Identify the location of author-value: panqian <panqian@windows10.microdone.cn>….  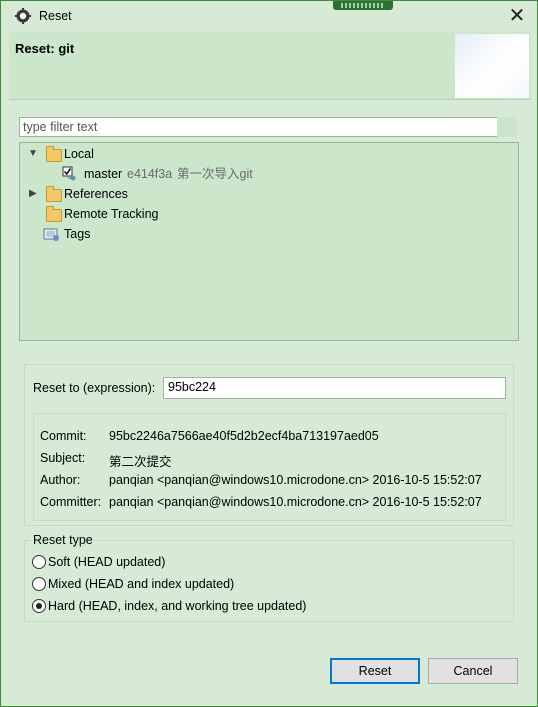
(295, 480).